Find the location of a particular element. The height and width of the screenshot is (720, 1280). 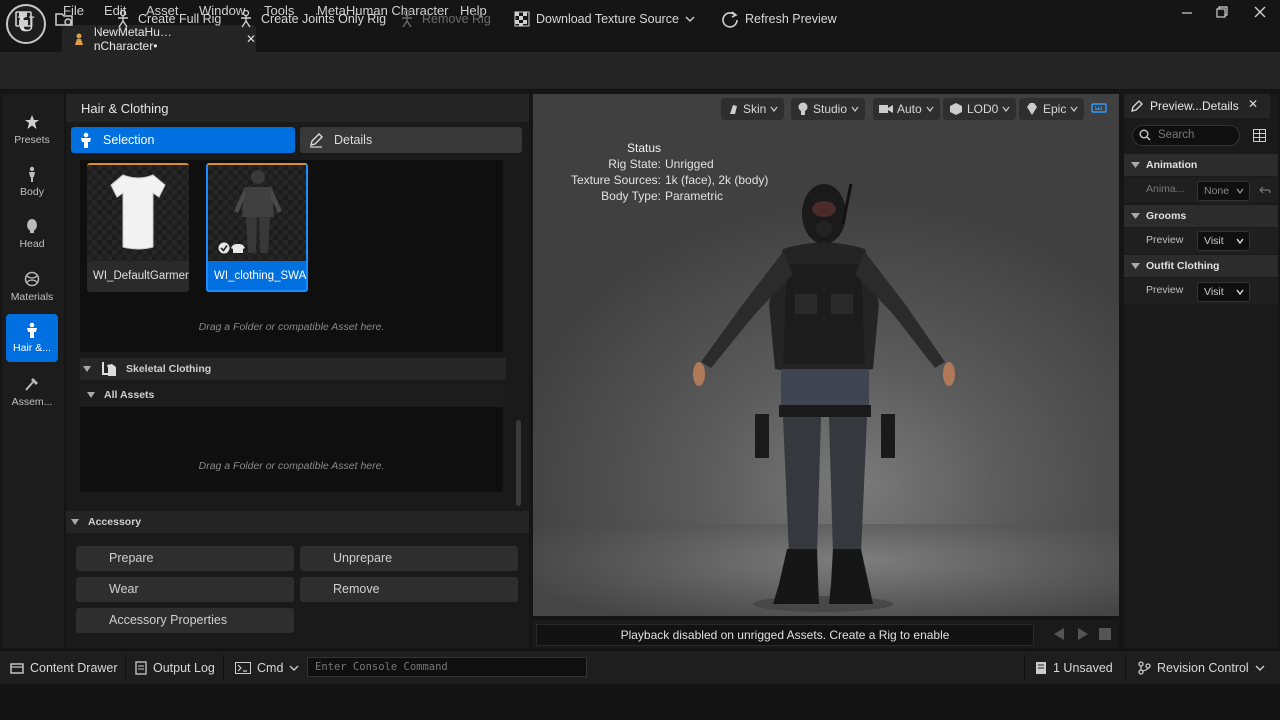

play-button is located at coordinates (1083, 634).